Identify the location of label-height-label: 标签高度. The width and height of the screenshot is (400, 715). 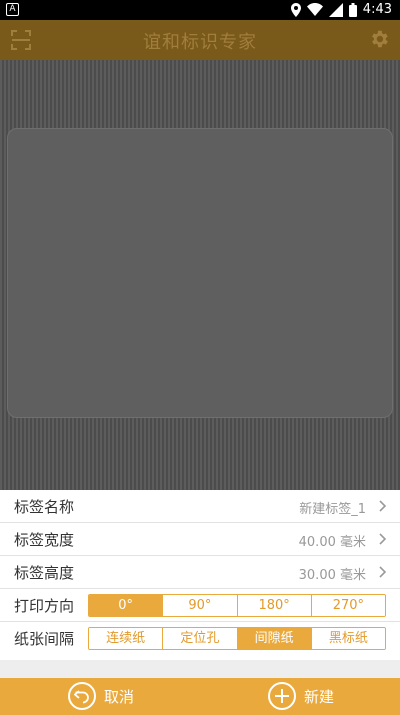
(44, 573).